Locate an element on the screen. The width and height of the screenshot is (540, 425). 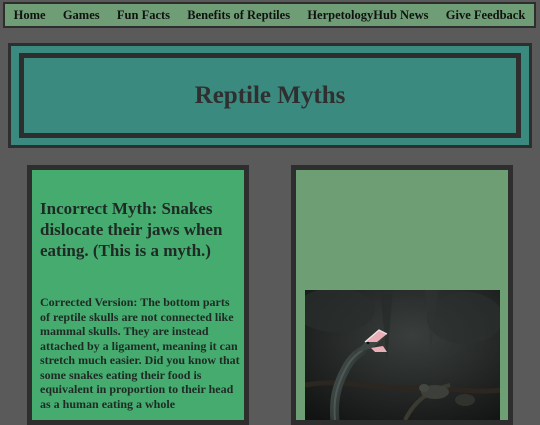
nav-feedback-link: Give Feedback is located at coordinates (486, 15).